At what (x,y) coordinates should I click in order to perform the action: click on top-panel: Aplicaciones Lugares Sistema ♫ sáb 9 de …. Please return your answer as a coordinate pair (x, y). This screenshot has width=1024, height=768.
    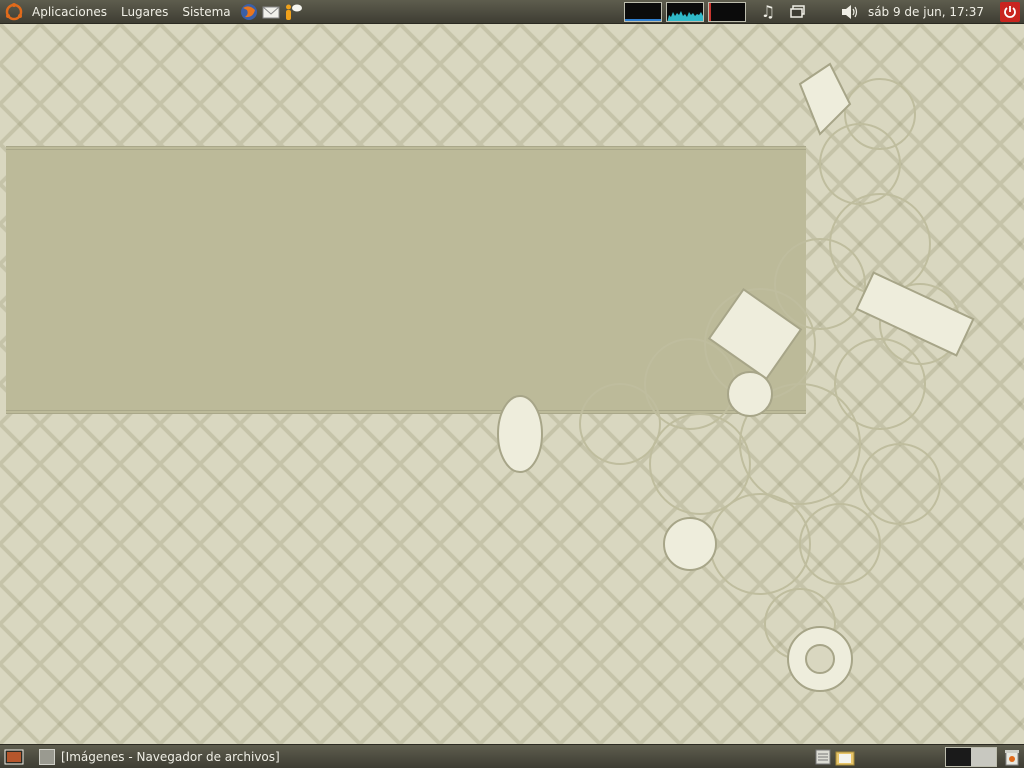
    Looking at the image, I should click on (512, 12).